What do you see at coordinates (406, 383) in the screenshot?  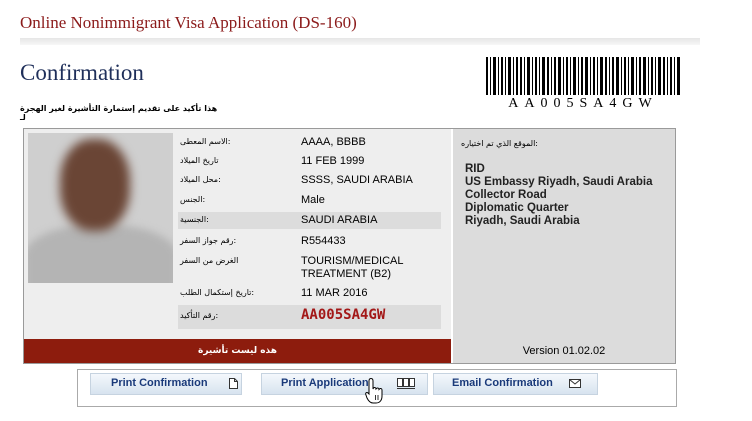 I see `pages-icon` at bounding box center [406, 383].